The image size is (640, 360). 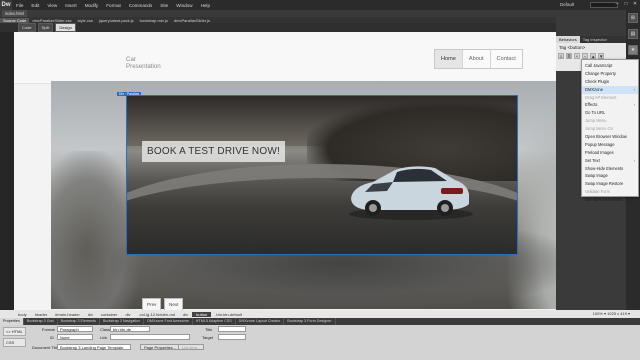 What do you see at coordinates (143, 63) in the screenshot?
I see `site-brand: Car Presentation` at bounding box center [143, 63].